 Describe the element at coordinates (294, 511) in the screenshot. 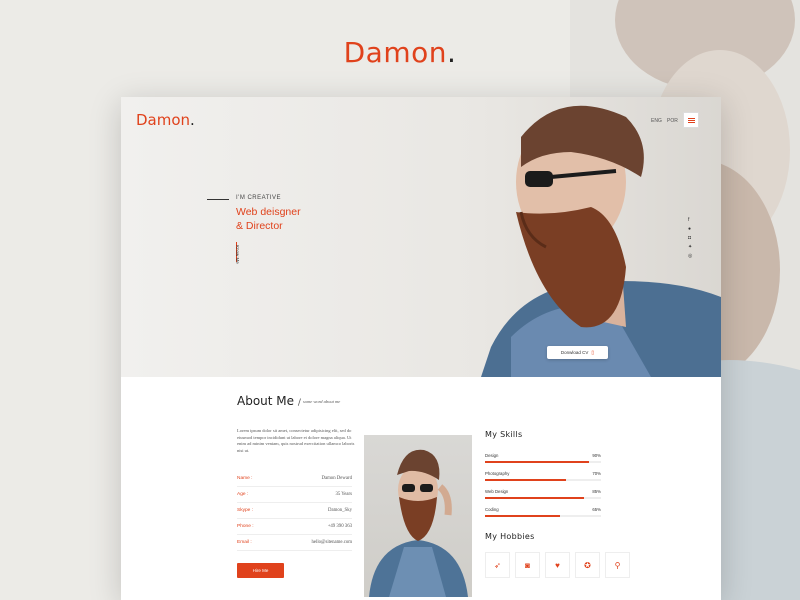

I see `info-row-skype: Skype : Damon_Sky` at that location.